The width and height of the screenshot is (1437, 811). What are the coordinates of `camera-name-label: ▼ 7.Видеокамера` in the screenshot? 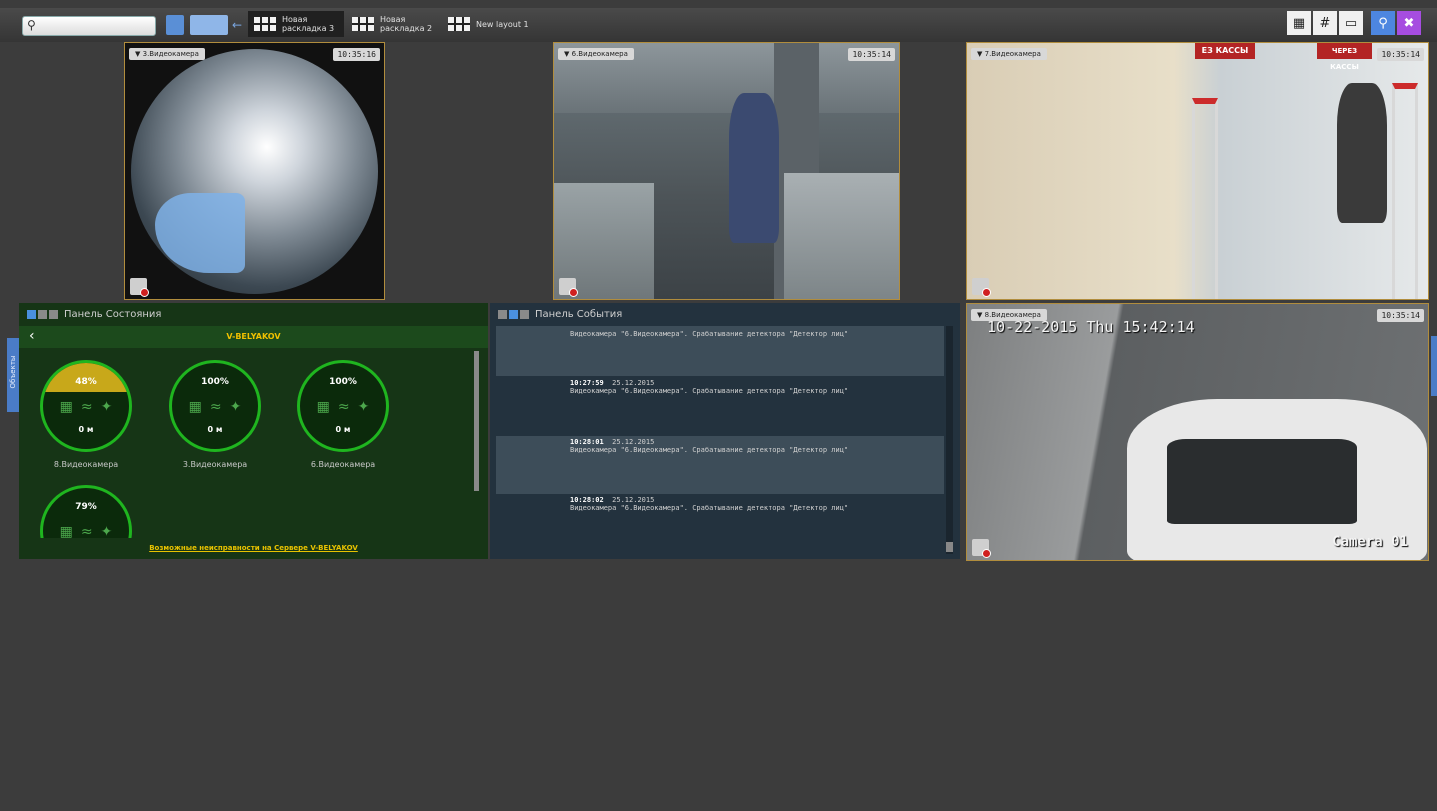 It's located at (1009, 54).